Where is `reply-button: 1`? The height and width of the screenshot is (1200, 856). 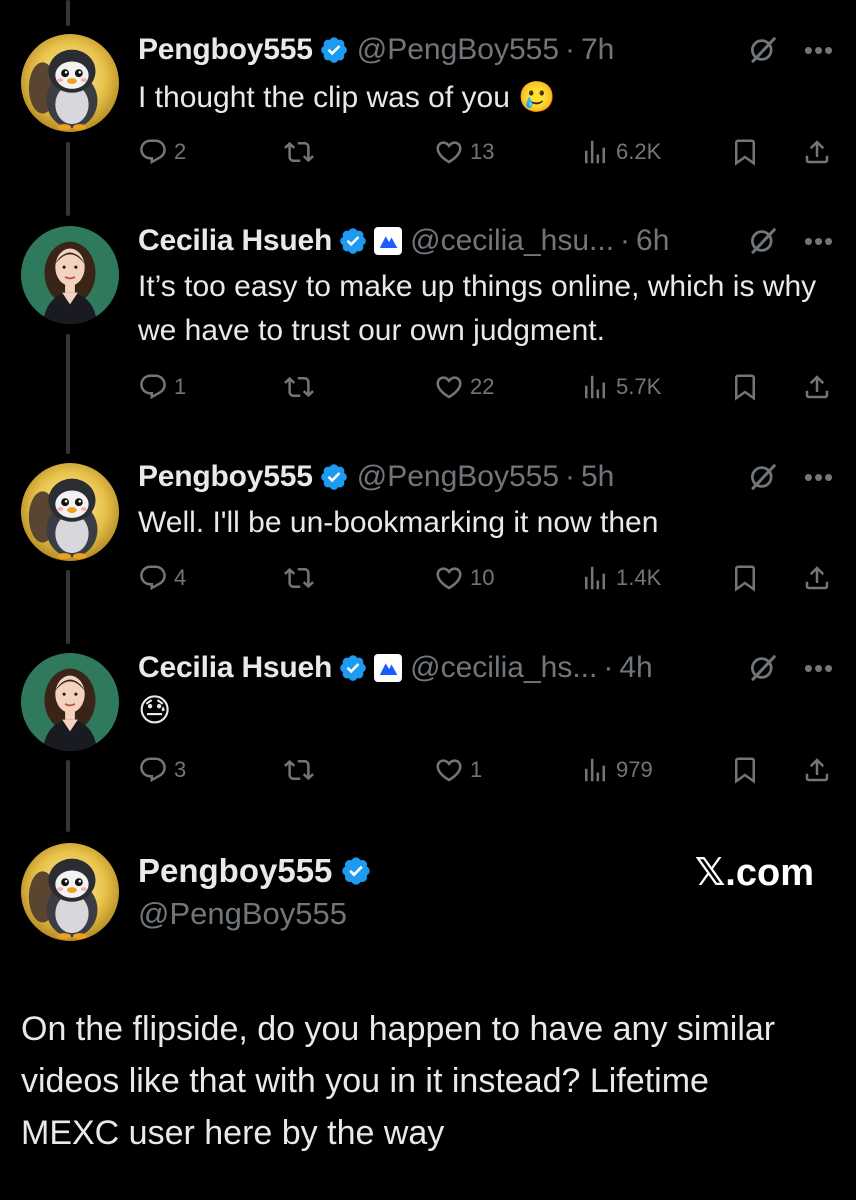
reply-button: 1 is located at coordinates (162, 387).